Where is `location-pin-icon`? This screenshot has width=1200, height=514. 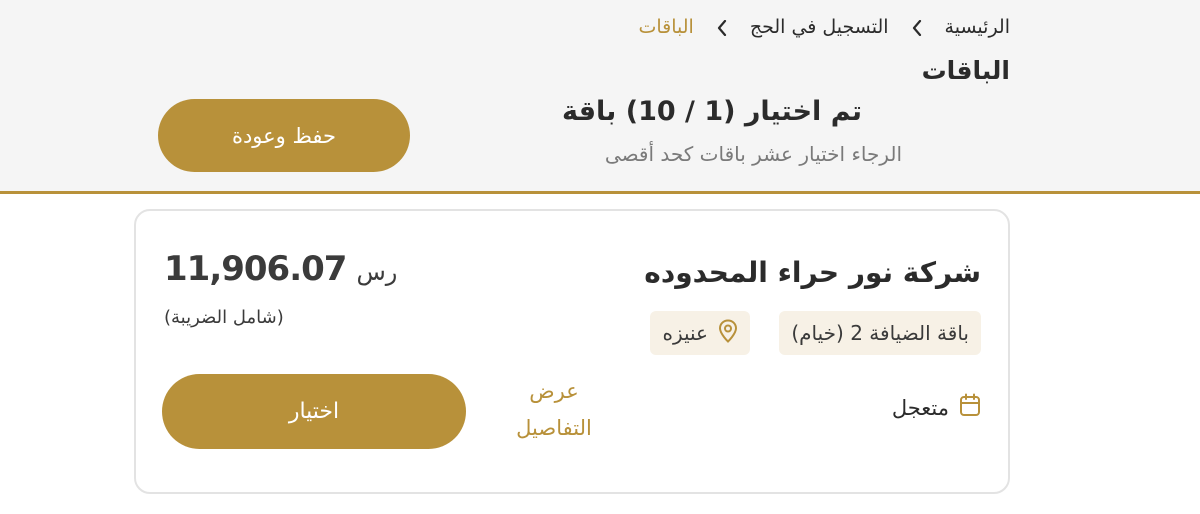 location-pin-icon is located at coordinates (728, 333).